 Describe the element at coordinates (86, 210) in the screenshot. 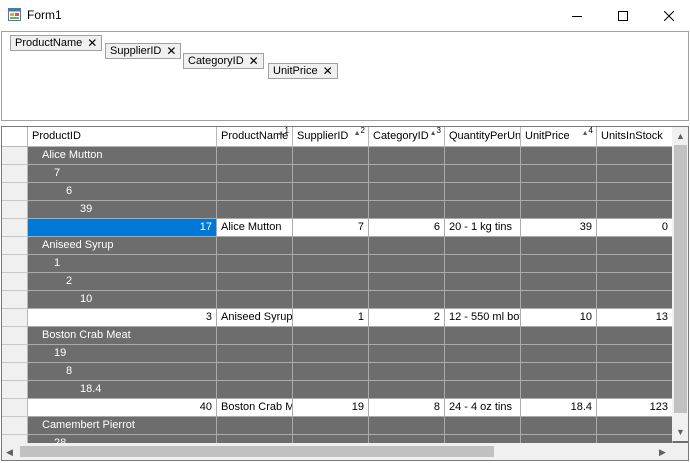

I see `group-row-label: 39` at that location.